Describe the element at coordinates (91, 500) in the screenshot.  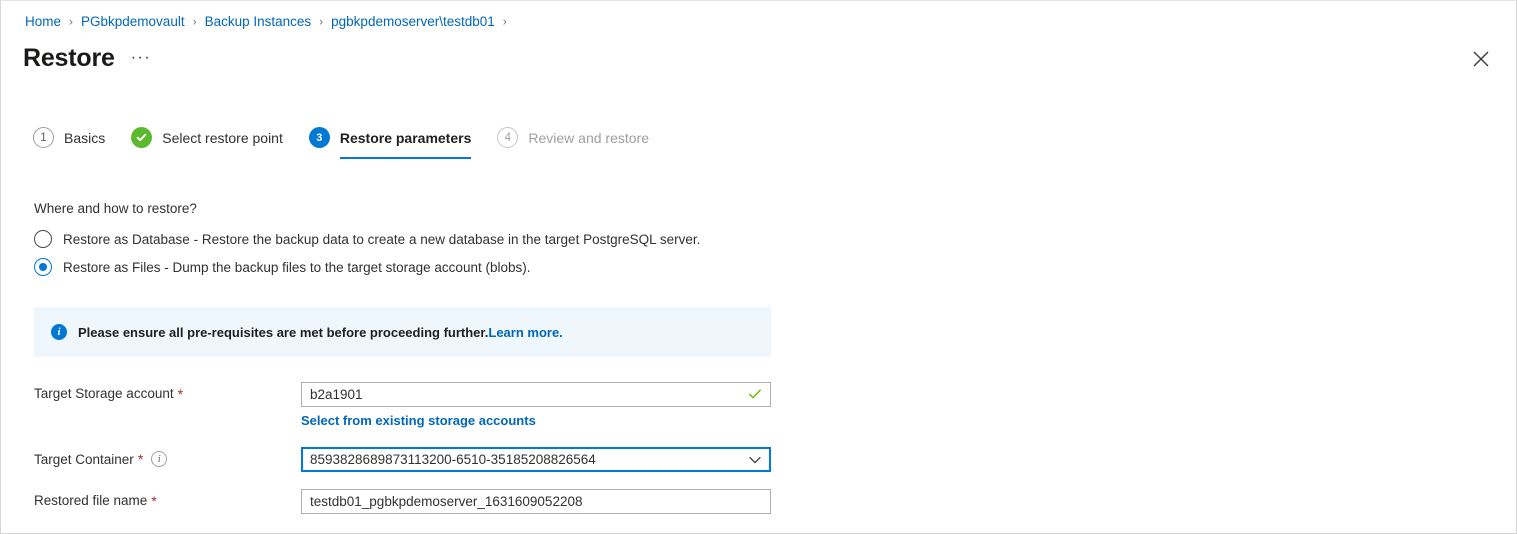
I see `field-label: Restored file name` at that location.